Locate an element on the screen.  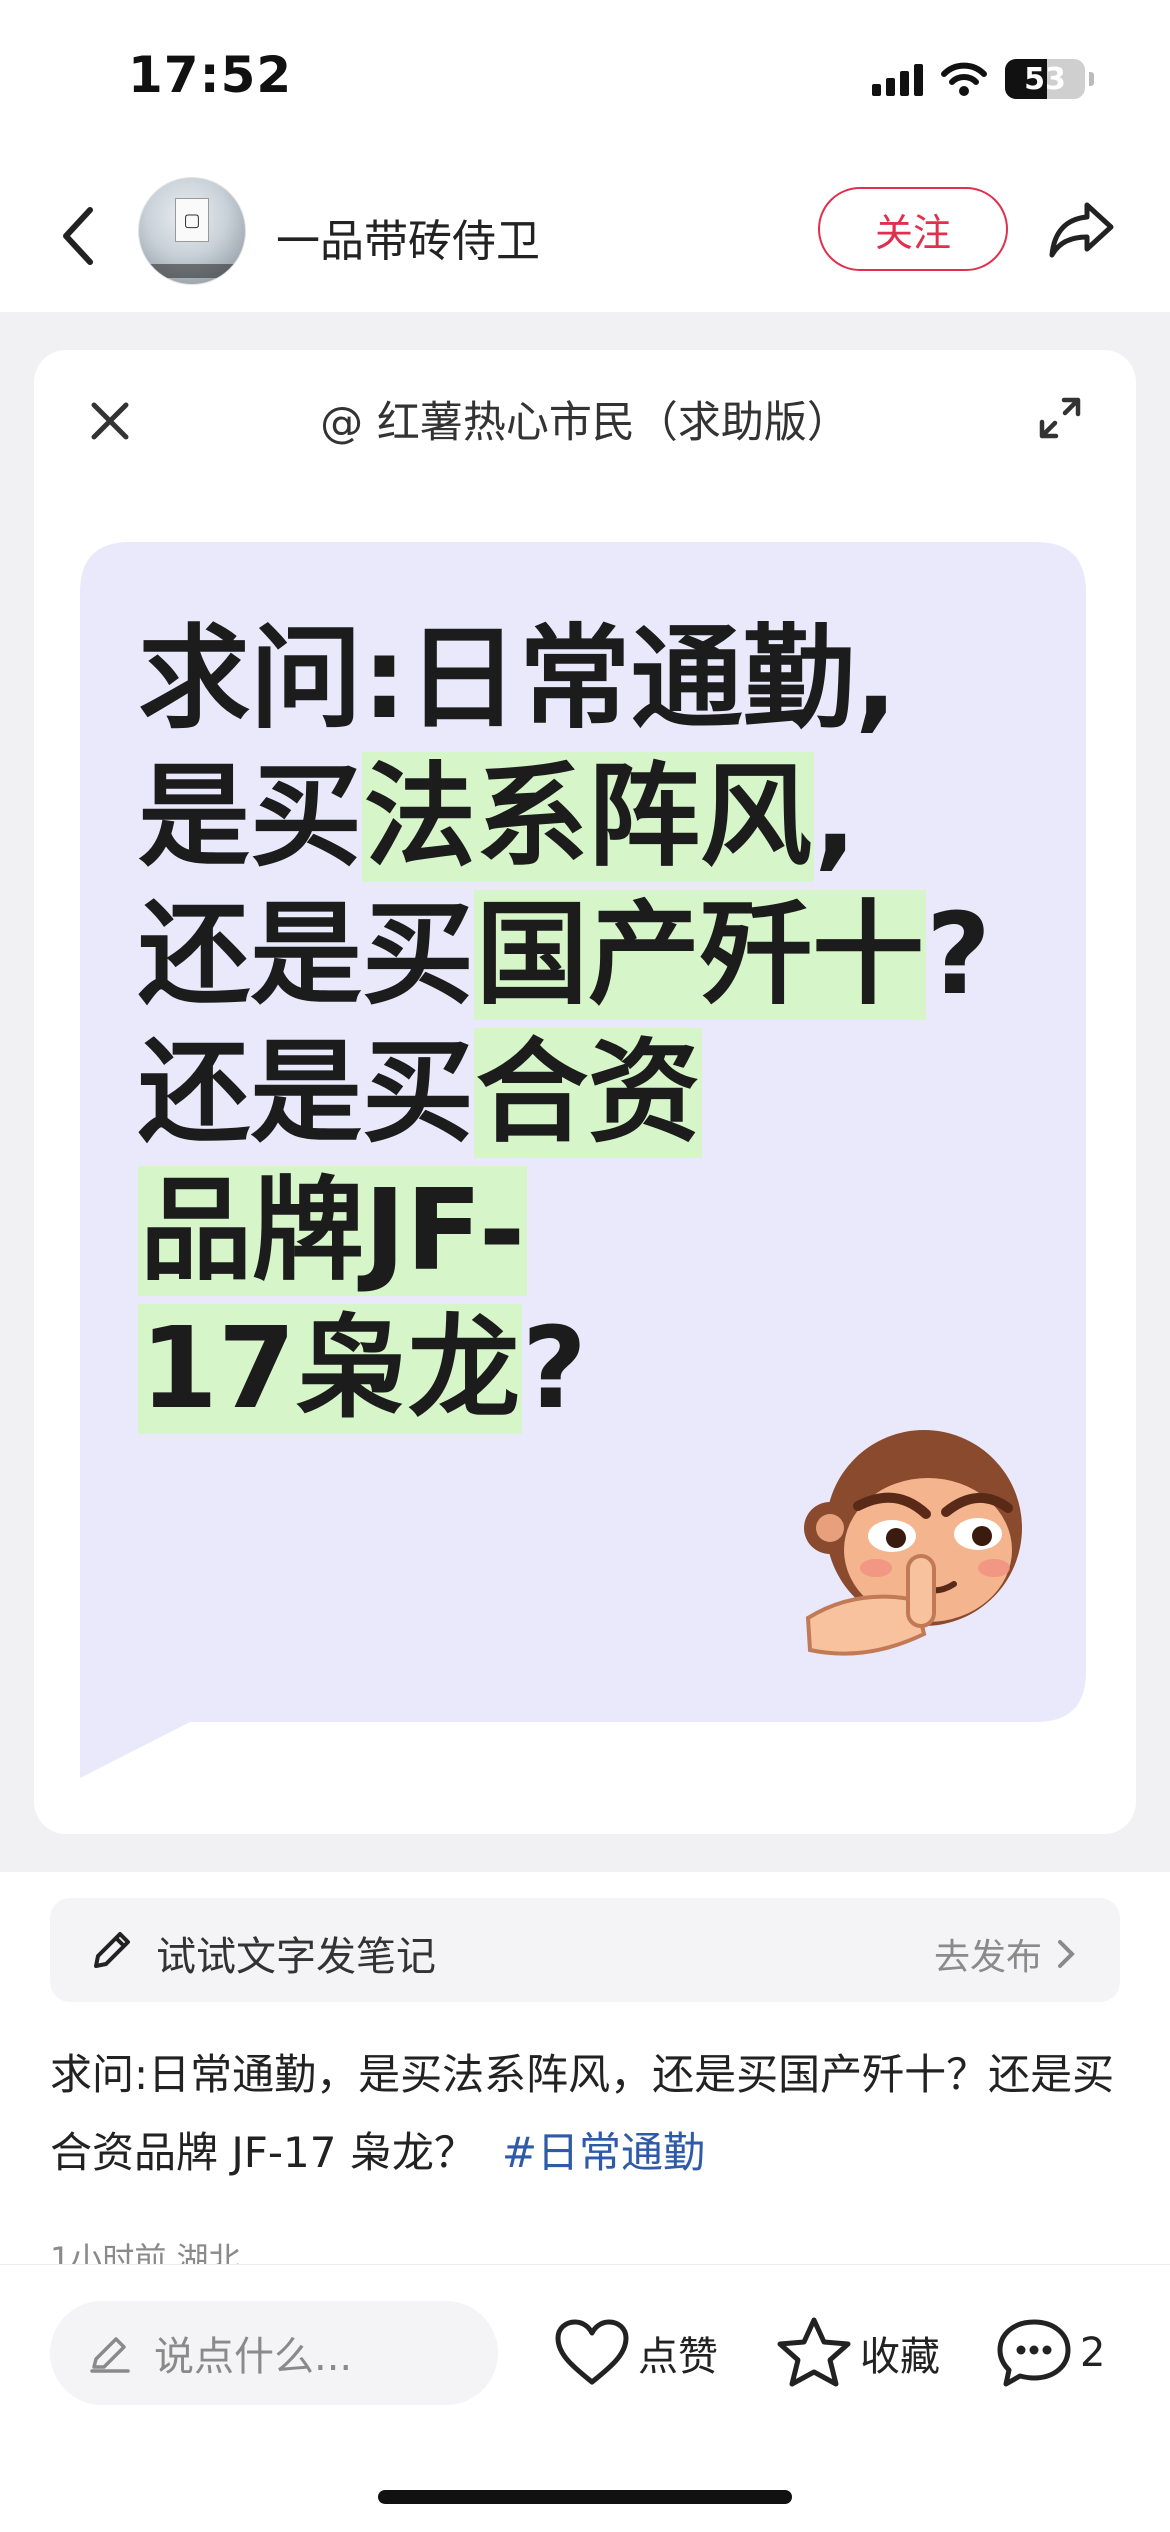
battery-tip is located at coordinates (1091, 79).